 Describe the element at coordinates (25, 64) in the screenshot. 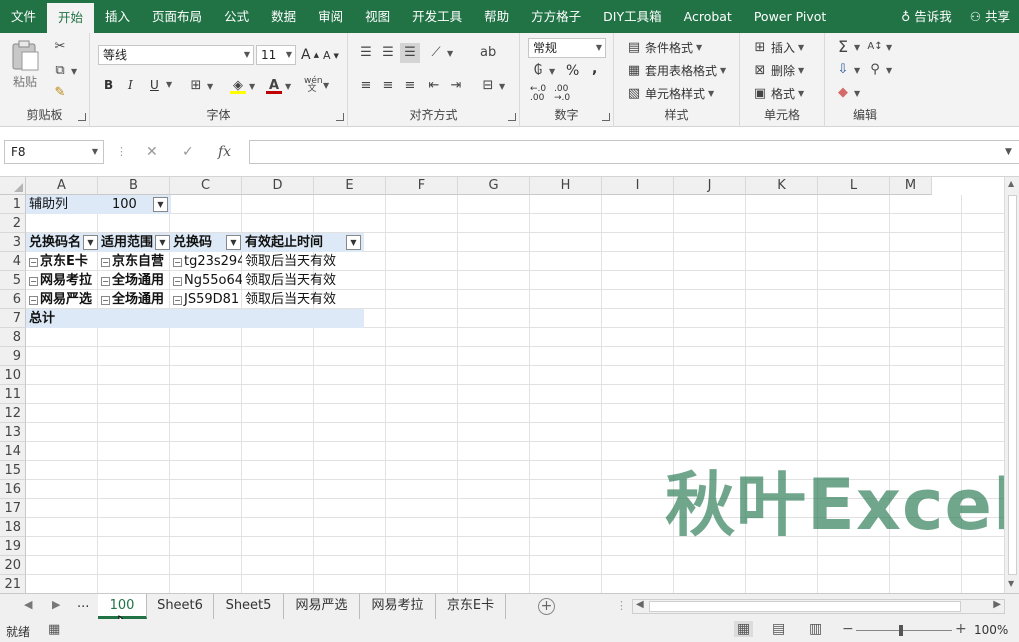

I see `paste-button: 粘贴` at that location.